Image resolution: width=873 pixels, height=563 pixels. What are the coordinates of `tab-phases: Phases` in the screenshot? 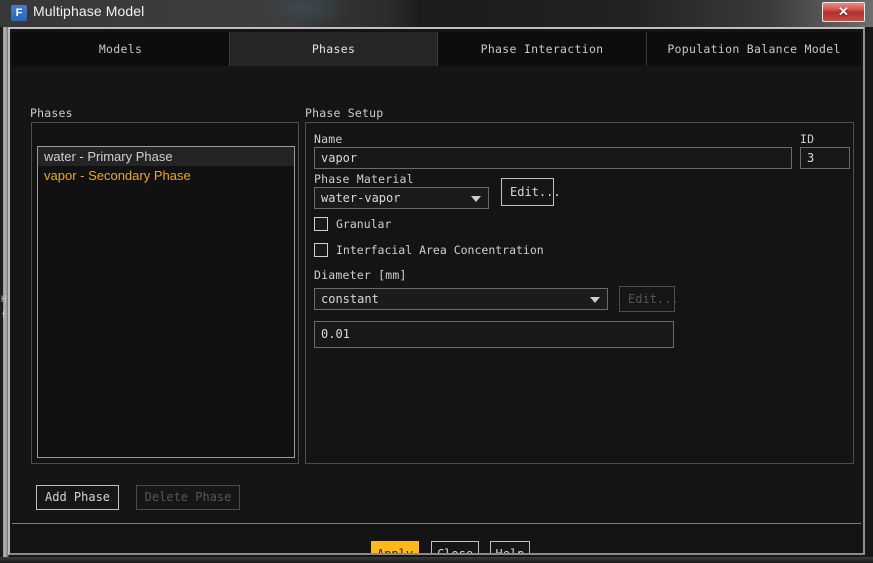 It's located at (334, 49).